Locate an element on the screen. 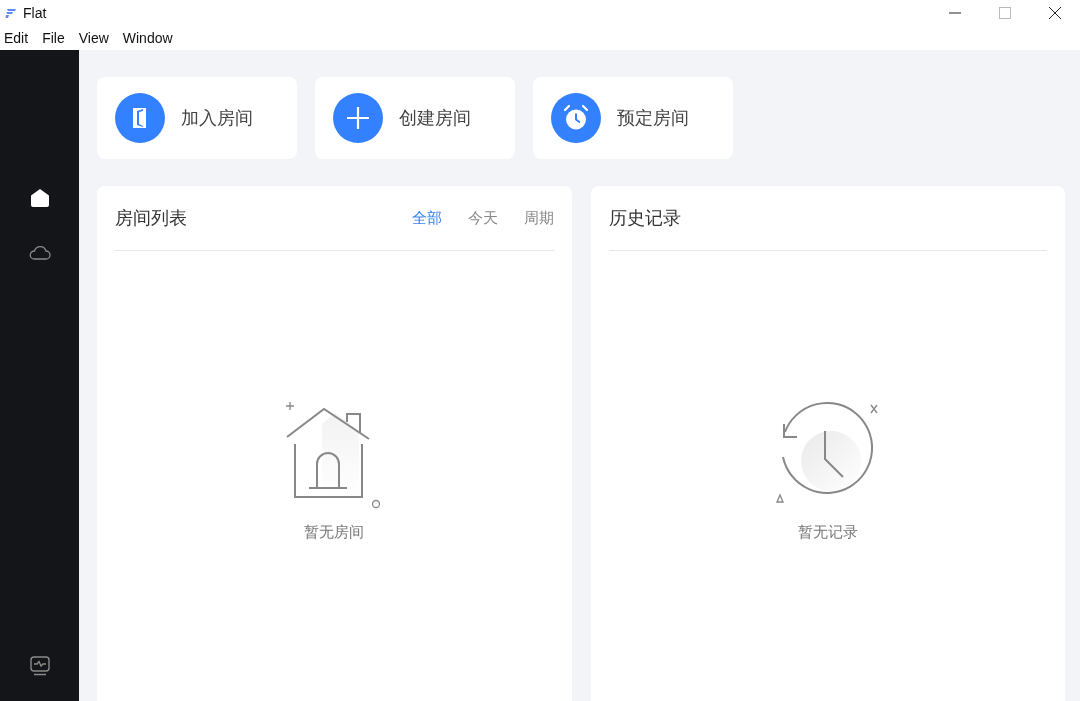 The width and height of the screenshot is (1080, 701). monitor-icon is located at coordinates (39, 666).